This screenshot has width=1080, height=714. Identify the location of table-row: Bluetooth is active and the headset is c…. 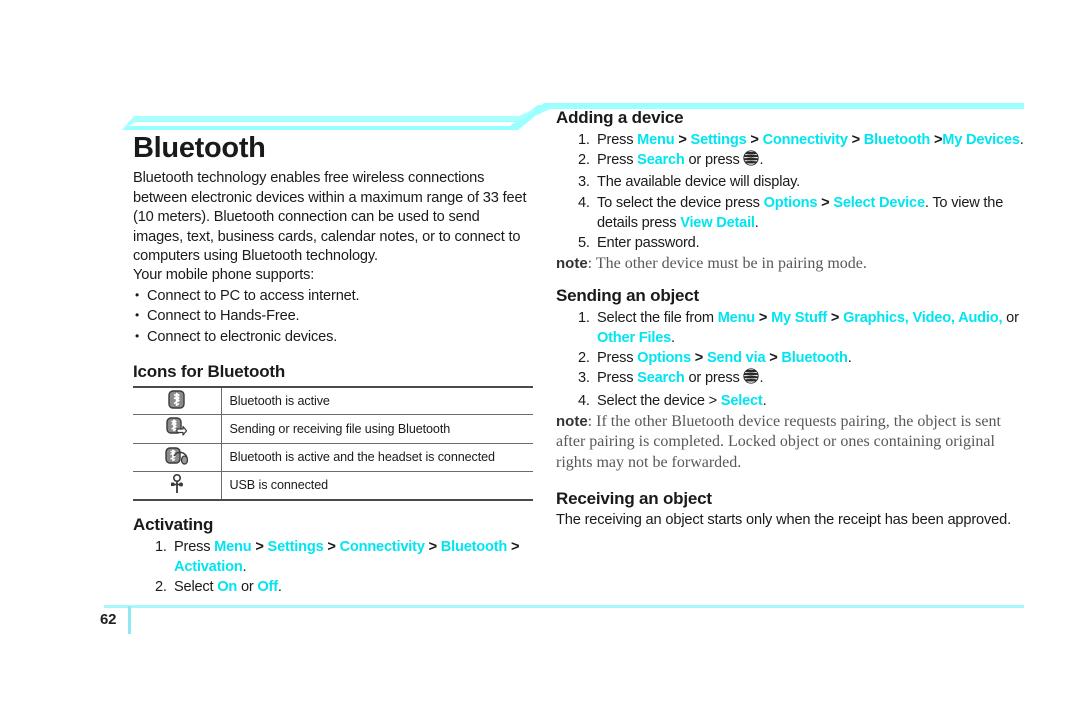
(333, 457).